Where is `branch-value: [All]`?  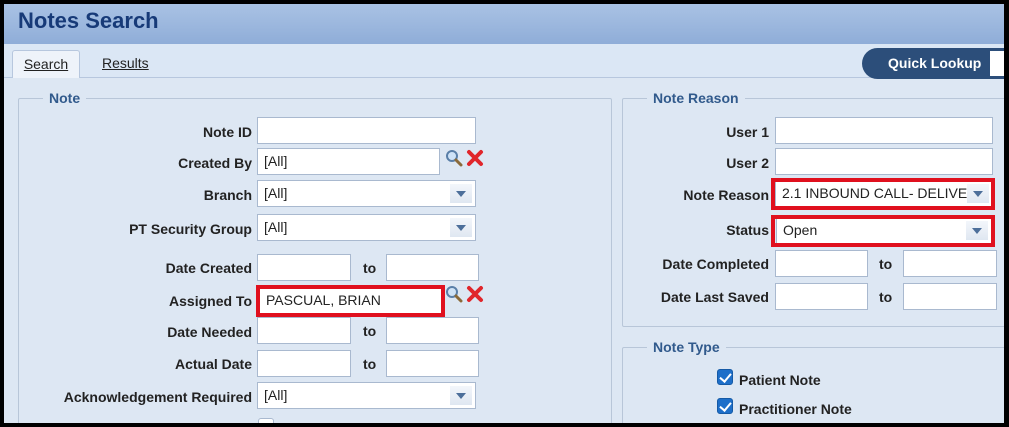 branch-value: [All] is located at coordinates (276, 193).